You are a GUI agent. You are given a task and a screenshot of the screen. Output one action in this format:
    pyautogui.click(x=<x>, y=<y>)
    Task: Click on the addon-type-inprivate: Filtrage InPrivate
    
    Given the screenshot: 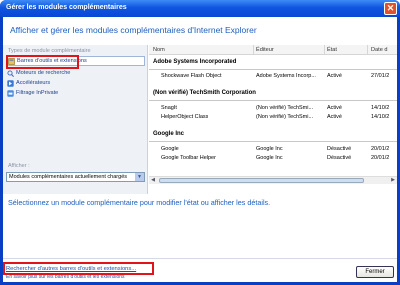 What is the action you would take?
    pyautogui.click(x=76, y=93)
    